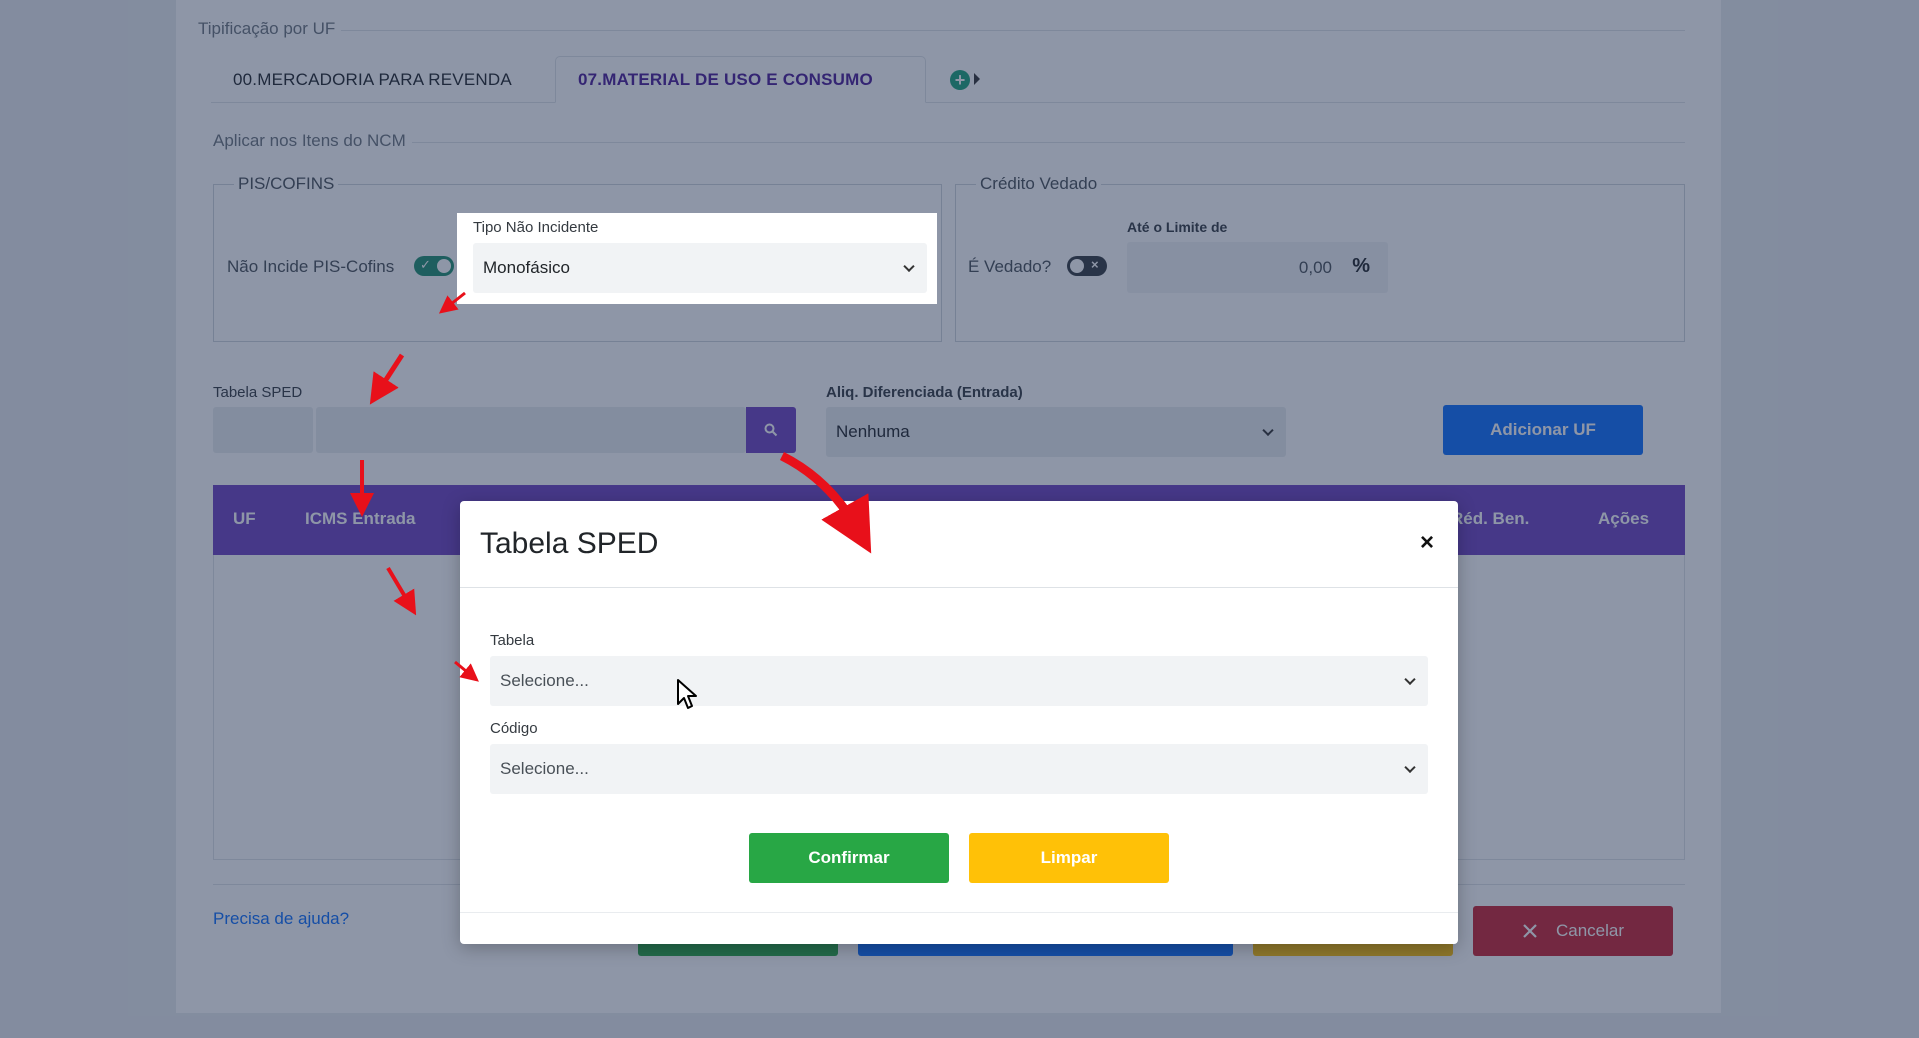 The height and width of the screenshot is (1038, 1919). Describe the element at coordinates (611, 486) in the screenshot. I see `annotation-arrows` at that location.